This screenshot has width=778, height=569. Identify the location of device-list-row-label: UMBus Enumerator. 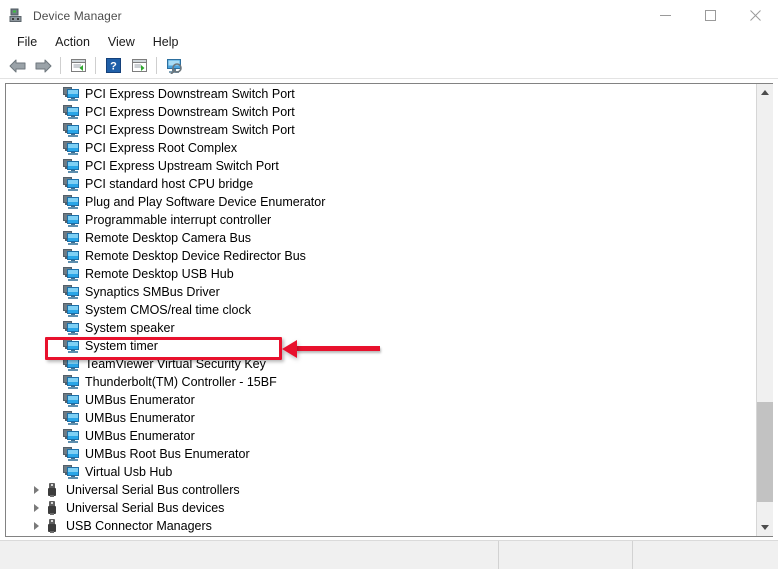
(140, 400).